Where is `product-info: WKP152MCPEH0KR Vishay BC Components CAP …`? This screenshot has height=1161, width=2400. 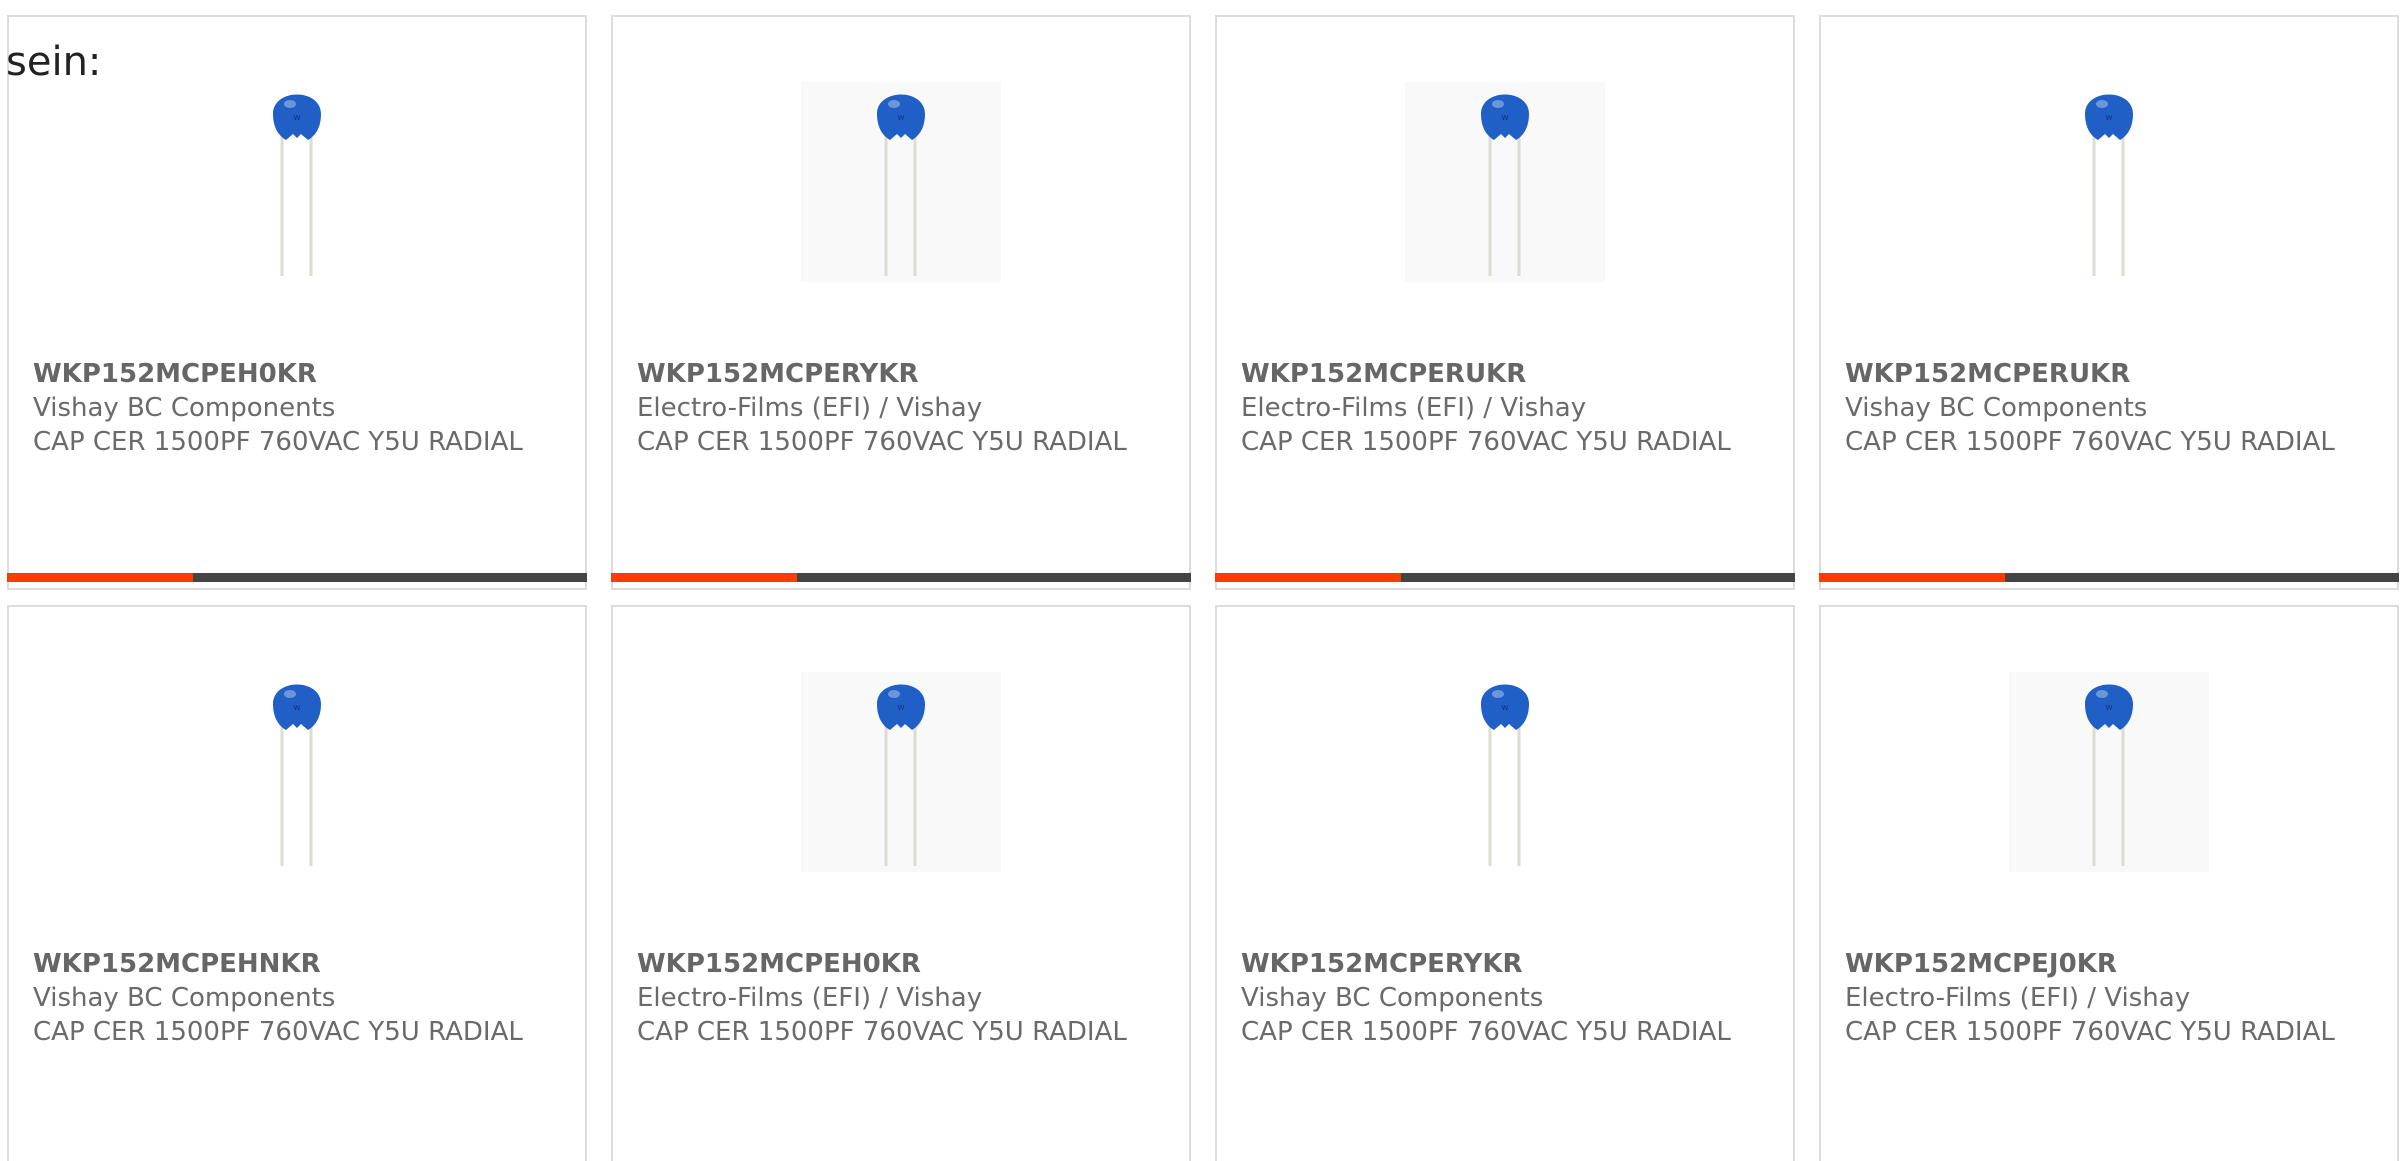
product-info: WKP152MCPEH0KR Vishay BC Components CAP … is located at coordinates (303, 408).